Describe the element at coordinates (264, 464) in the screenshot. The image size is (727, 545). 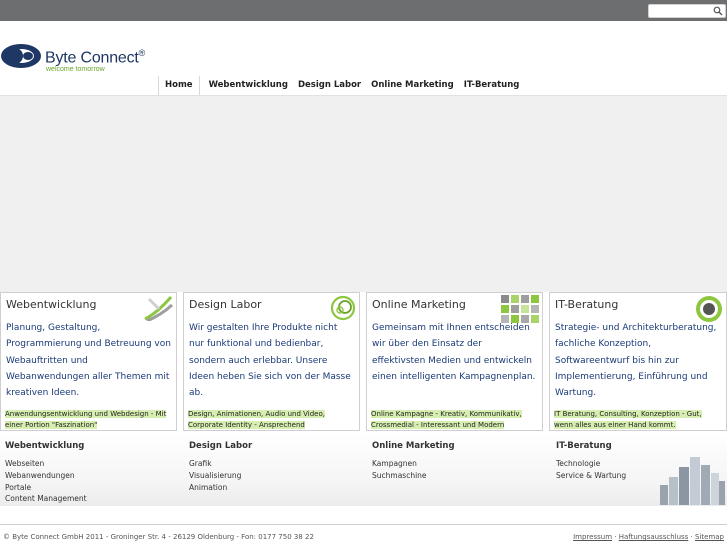
I see `sitemap-link: Grafik` at that location.